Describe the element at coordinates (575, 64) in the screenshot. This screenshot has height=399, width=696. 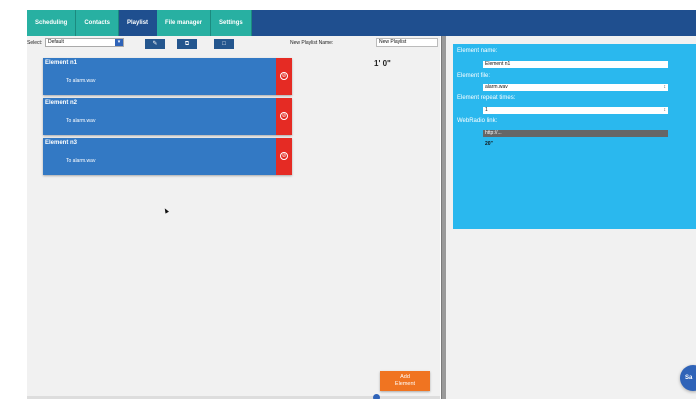
I see `element-name-input: Element n1` at that location.